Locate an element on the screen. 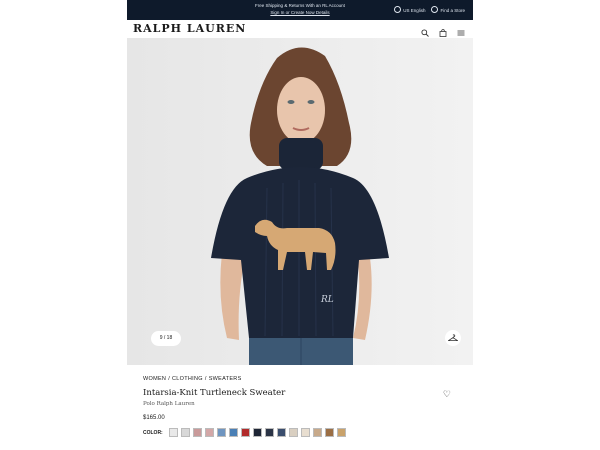 Image resolution: width=600 pixels, height=450 pixels. color-swatch-list is located at coordinates (257, 432).